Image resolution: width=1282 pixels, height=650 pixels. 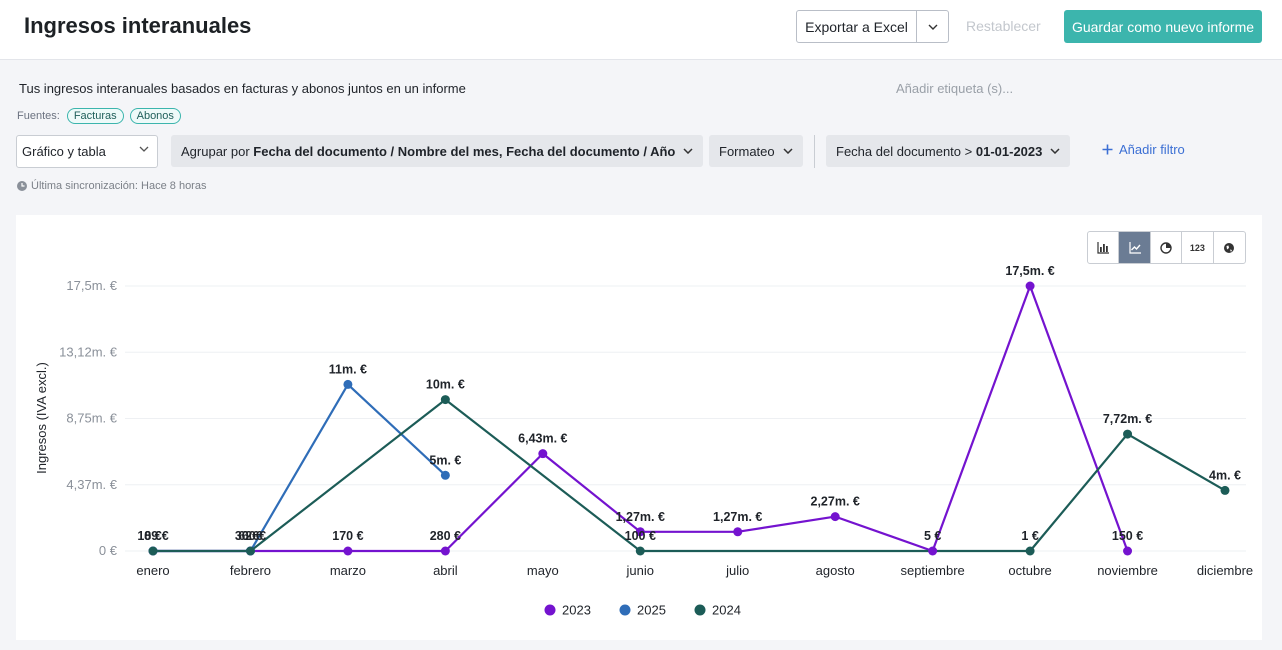 I want to click on x-tick-label: marzo, so click(x=348, y=570).